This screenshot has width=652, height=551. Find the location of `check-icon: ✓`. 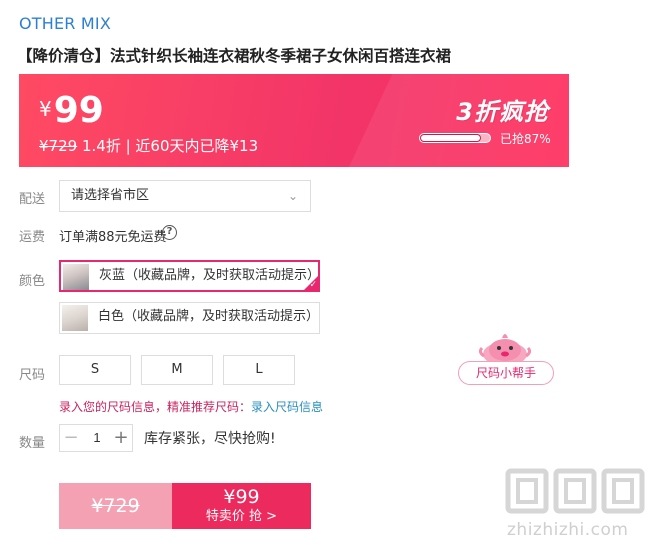

check-icon: ✓ is located at coordinates (313, 285).